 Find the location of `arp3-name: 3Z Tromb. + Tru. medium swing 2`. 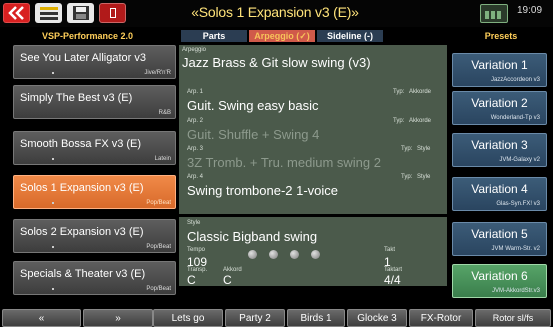

arp3-name: 3Z Tromb. + Tru. medium swing 2 is located at coordinates (284, 162).